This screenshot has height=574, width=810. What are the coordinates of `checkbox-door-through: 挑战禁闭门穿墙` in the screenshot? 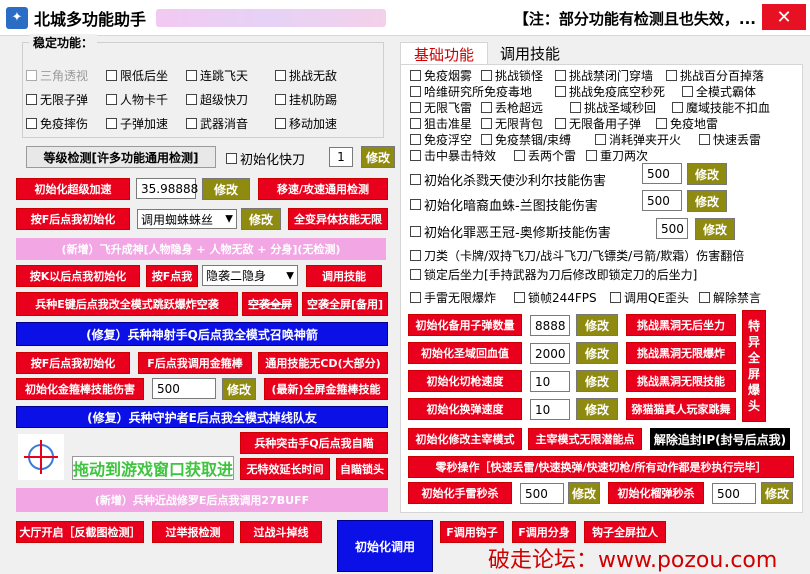 It's located at (604, 75).